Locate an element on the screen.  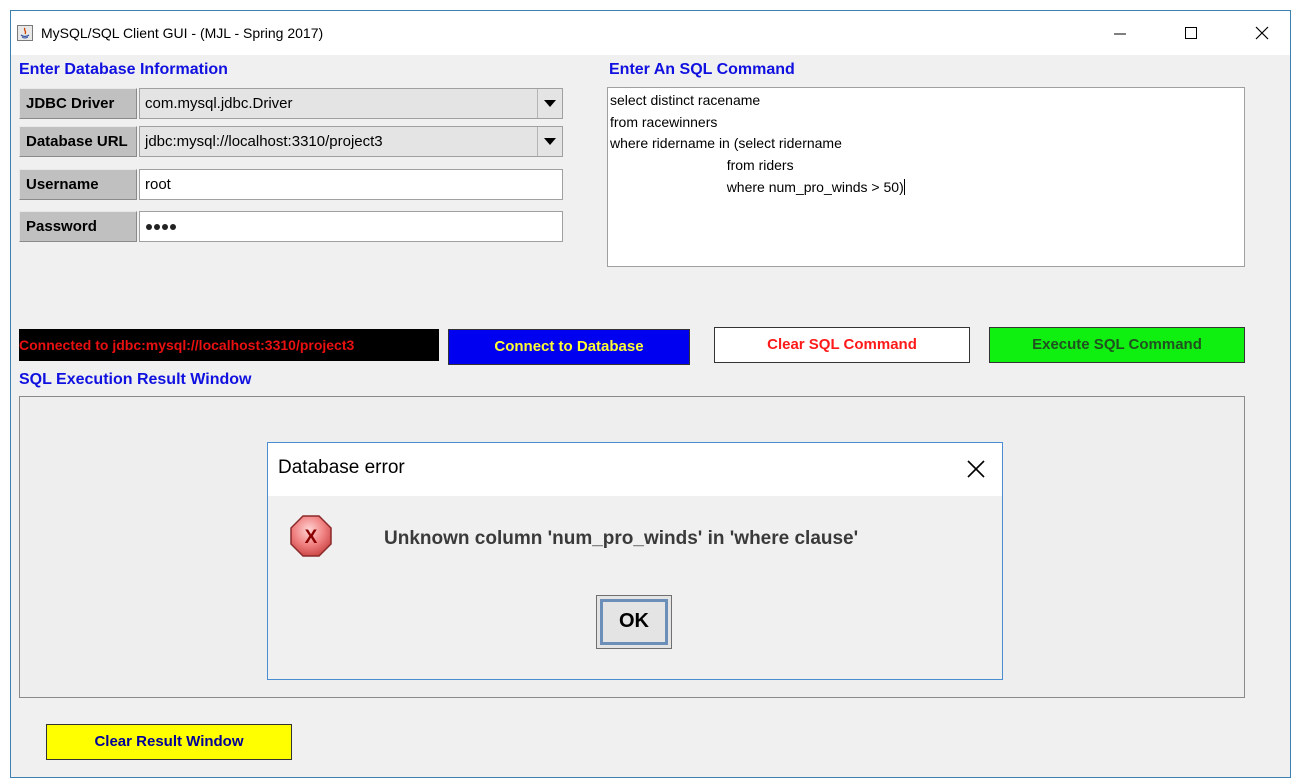
sql-line-text: where num_pro_winds > 50) is located at coordinates (757, 187).